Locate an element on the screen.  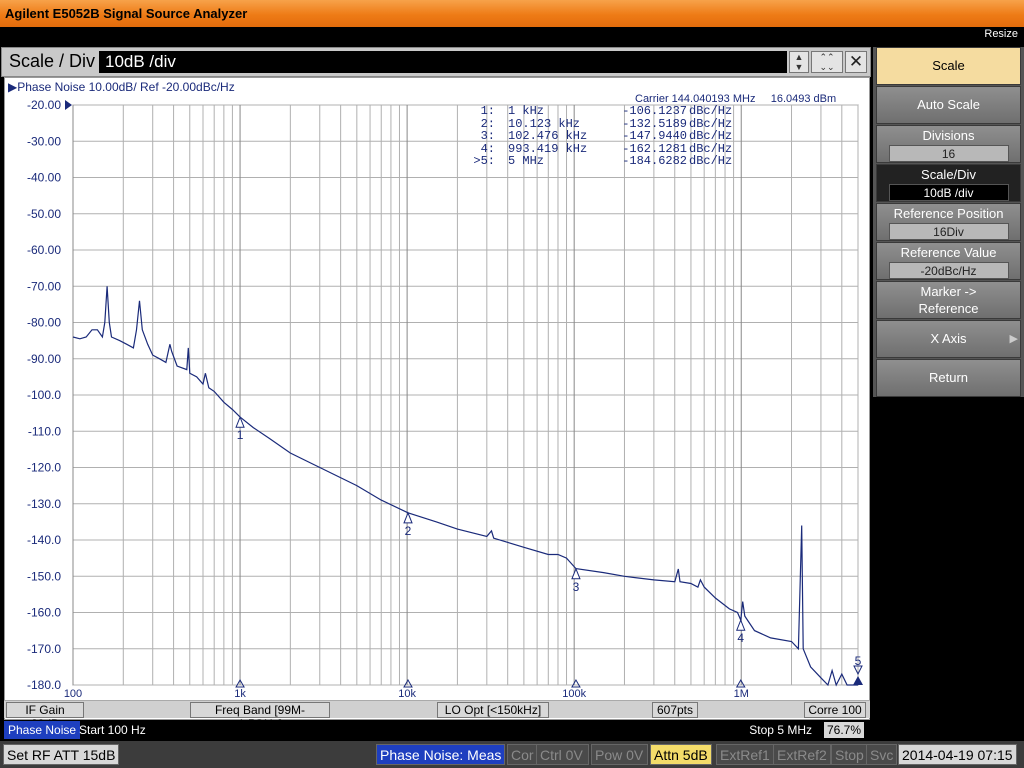
datetime: 2014-04-19 07:15 is located at coordinates (957, 754).